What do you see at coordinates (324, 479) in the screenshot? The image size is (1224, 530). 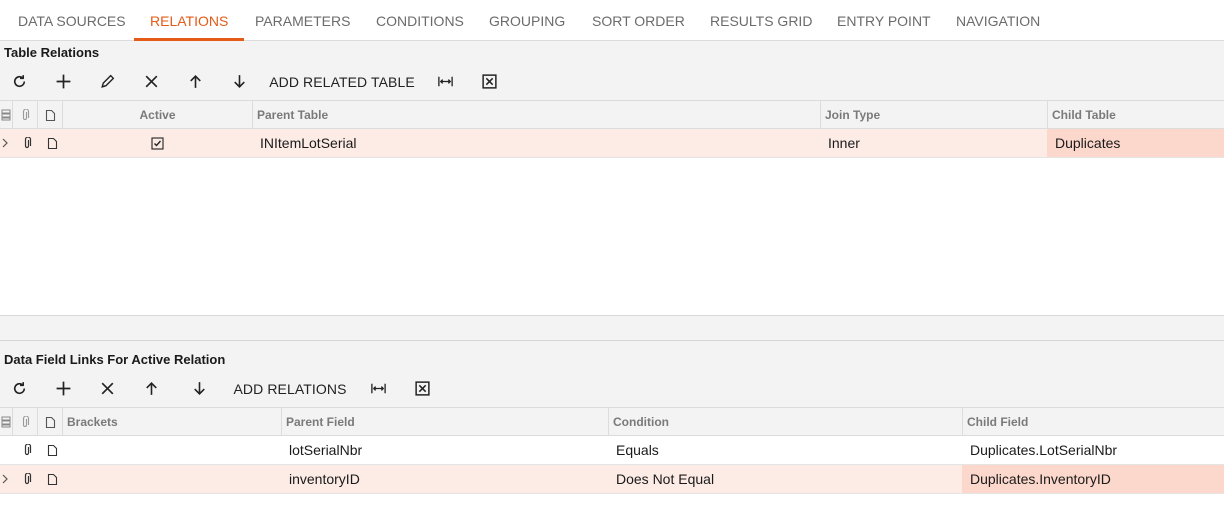 I see `parent-field-cell: inventoryID` at bounding box center [324, 479].